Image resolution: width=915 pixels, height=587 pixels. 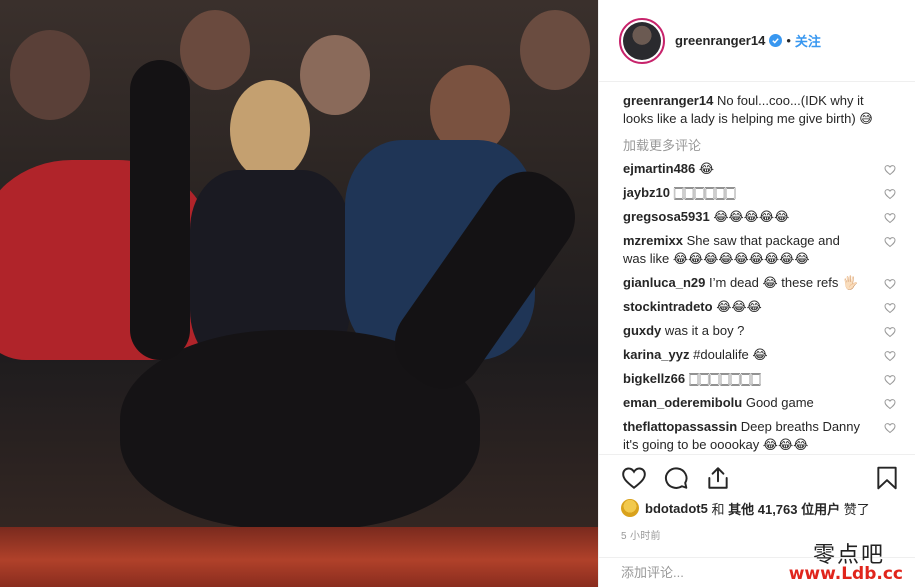 I want to click on follow-button: 关注, so click(x=808, y=40).